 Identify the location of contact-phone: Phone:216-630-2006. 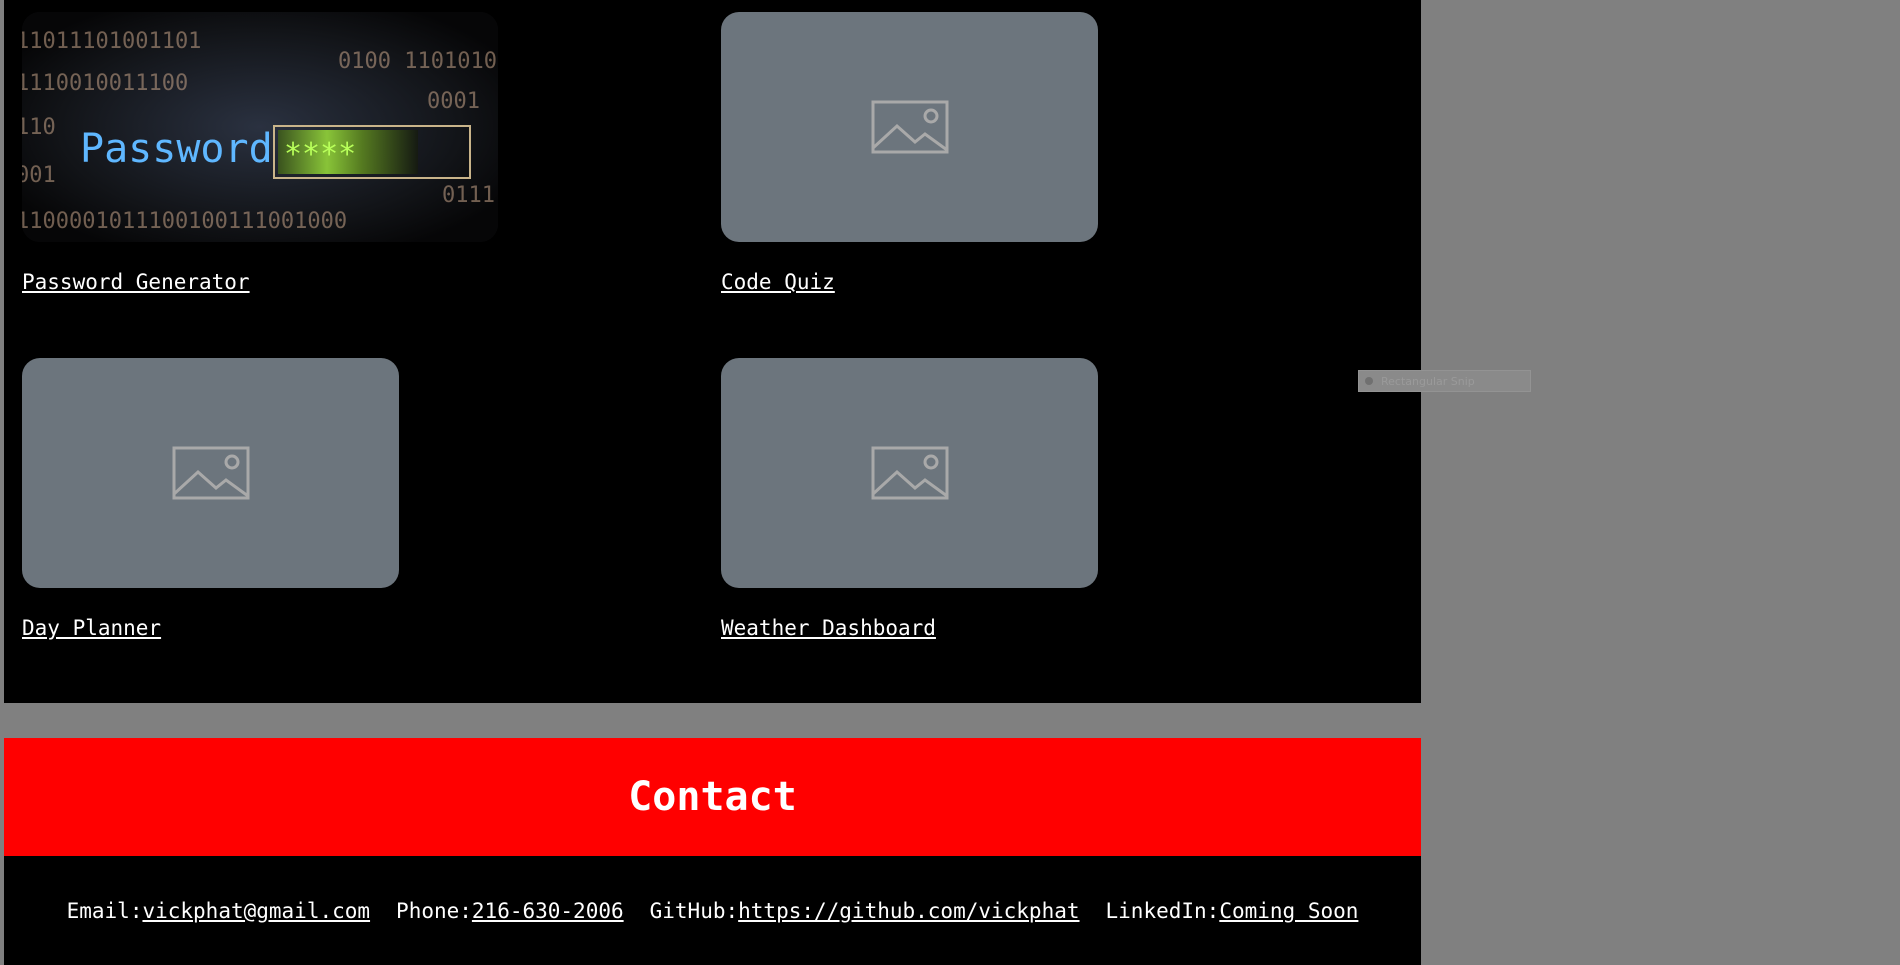
(510, 911).